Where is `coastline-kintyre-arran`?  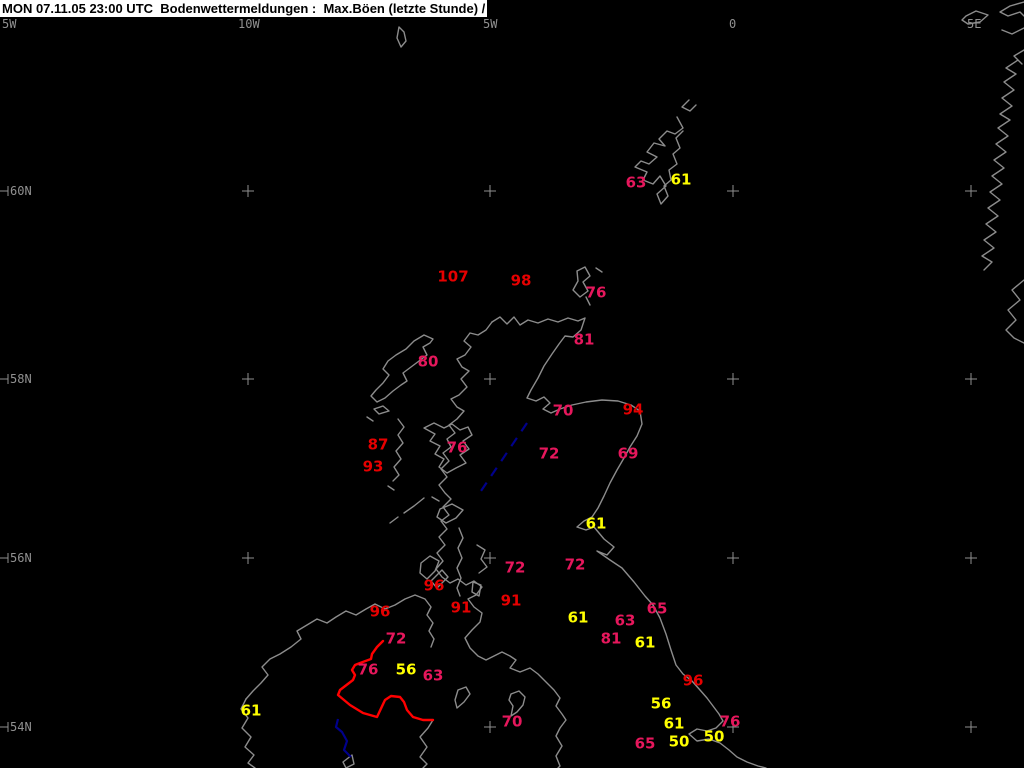
coastline-kintyre-arran is located at coordinates (472, 562).